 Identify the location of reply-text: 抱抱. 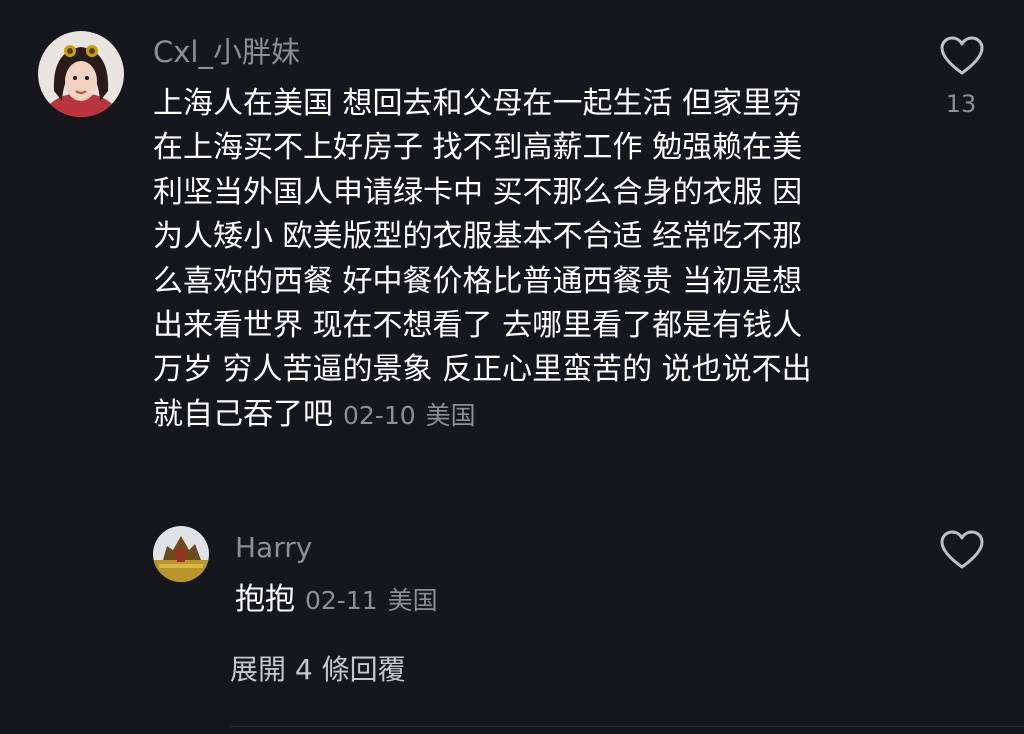
(265, 599).